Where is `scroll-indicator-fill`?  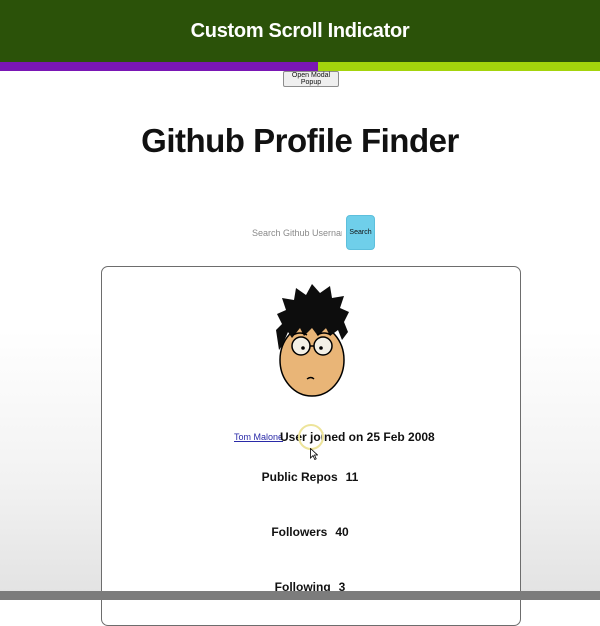 scroll-indicator-fill is located at coordinates (159, 66).